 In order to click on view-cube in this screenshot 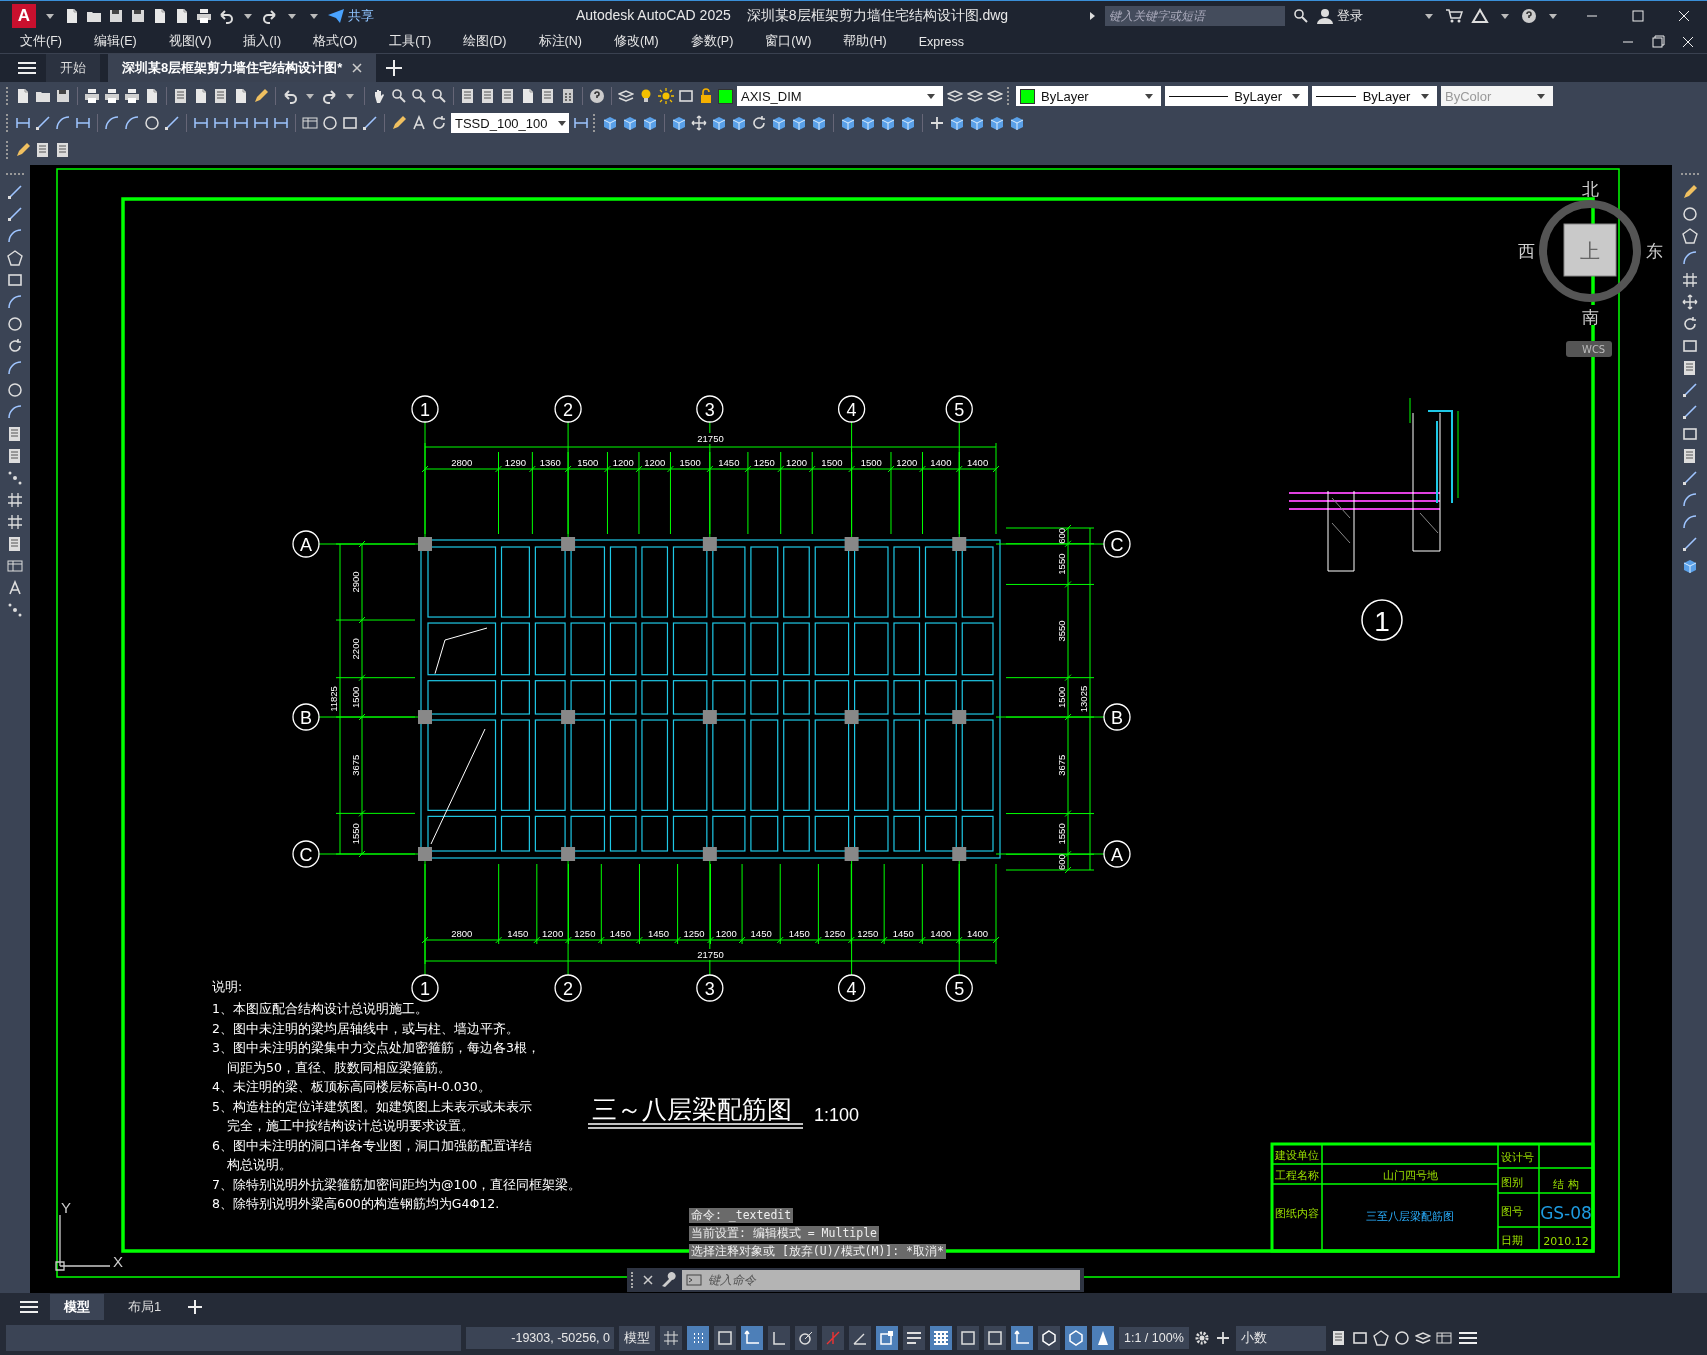, I will do `click(1590, 250)`.